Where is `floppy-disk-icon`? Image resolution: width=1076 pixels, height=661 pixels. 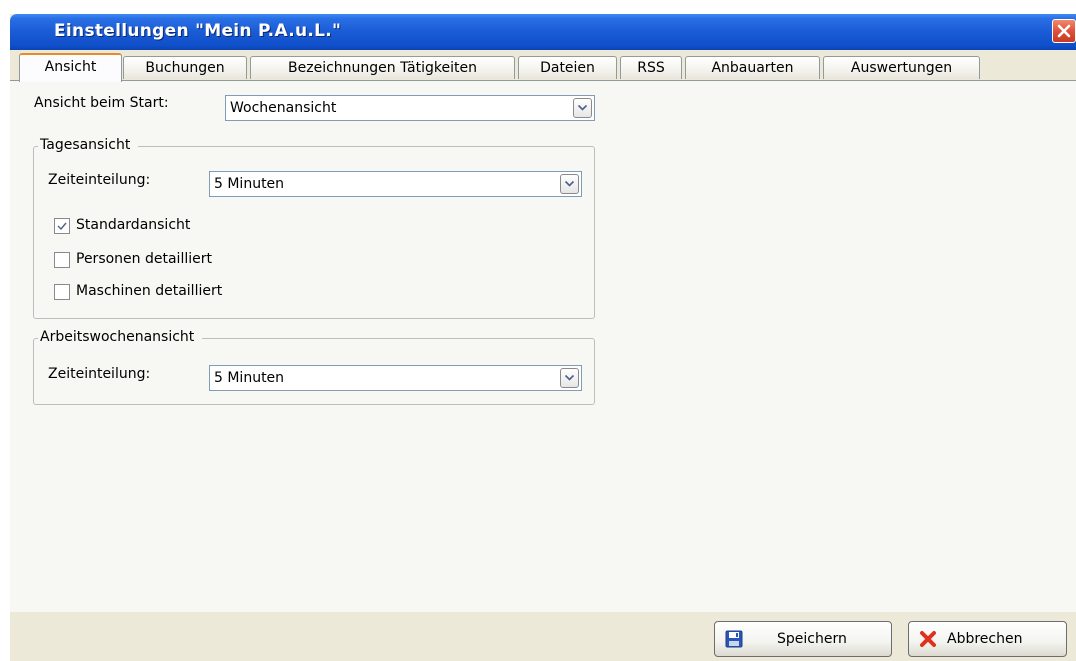
floppy-disk-icon is located at coordinates (734, 641).